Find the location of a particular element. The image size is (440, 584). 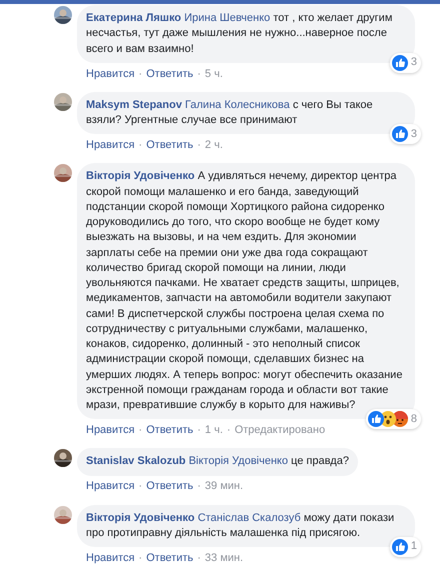

timestamp: 2 ч. is located at coordinates (213, 146).